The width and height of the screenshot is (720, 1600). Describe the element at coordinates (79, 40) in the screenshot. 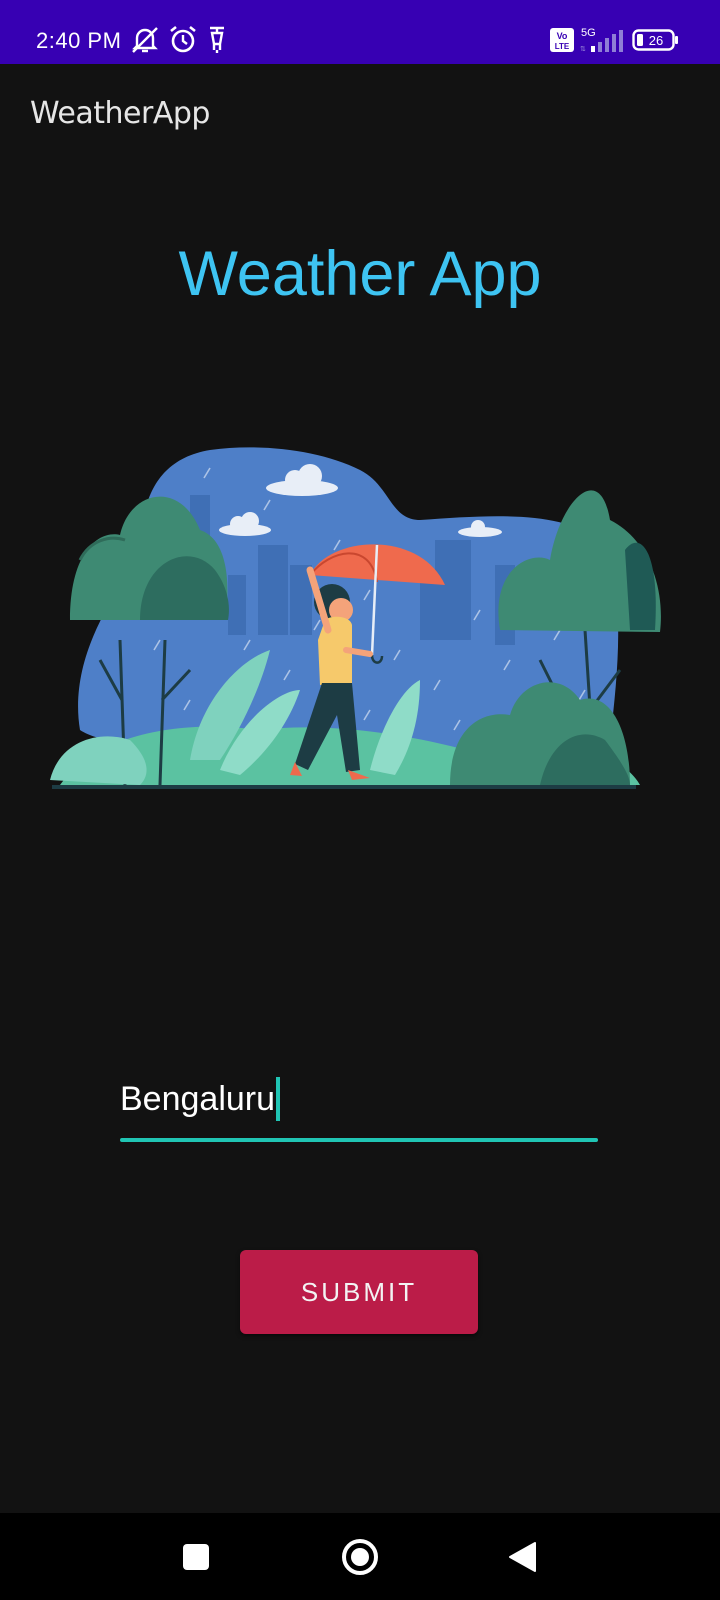

I see `status-time: 2:40 PM` at that location.